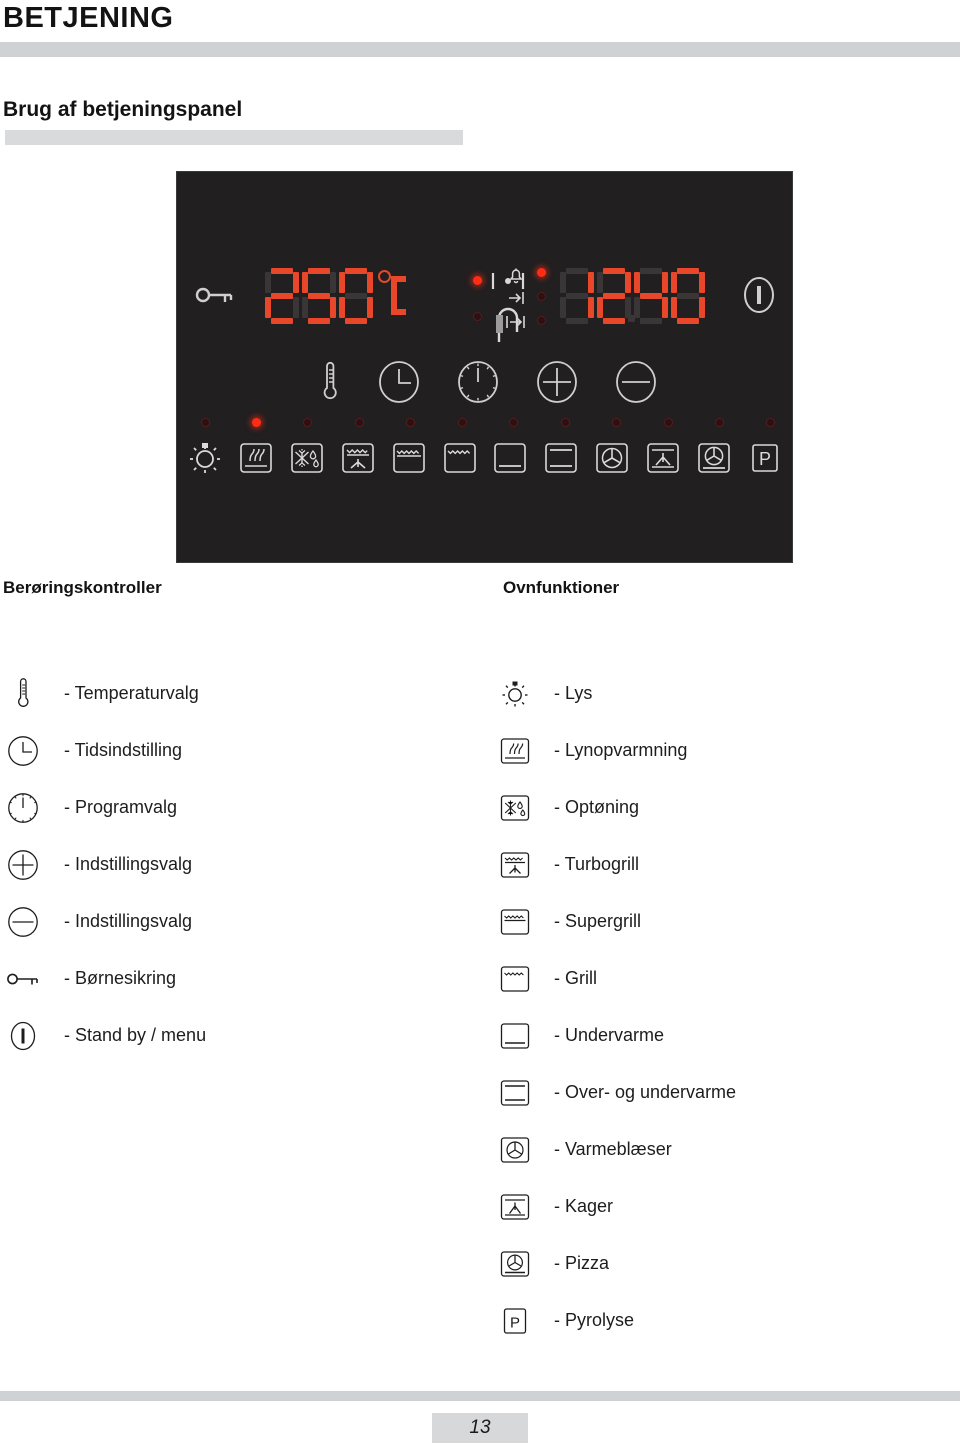 The image size is (960, 1450). What do you see at coordinates (121, 807) in the screenshot?
I see `list-item-label: - Programvalg` at bounding box center [121, 807].